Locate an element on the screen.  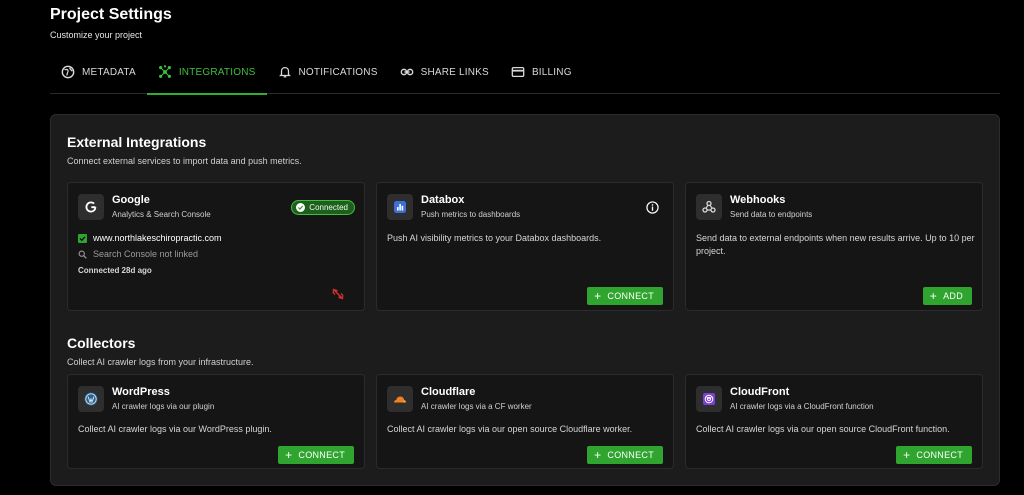
credit-card-icon is located at coordinates (518, 72).